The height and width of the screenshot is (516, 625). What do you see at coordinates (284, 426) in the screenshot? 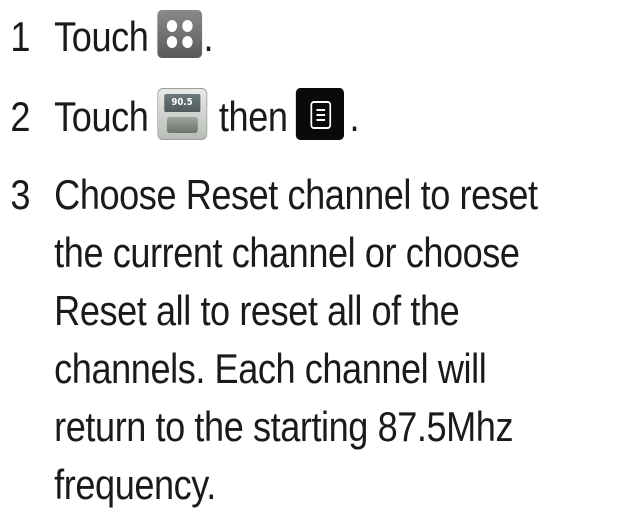
I see `step-line: return to the starting 87.5Mhz` at bounding box center [284, 426].